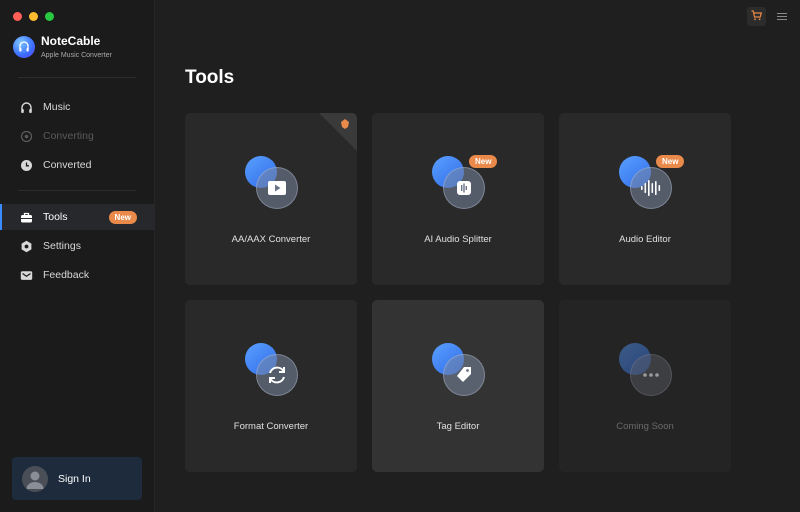  Describe the element at coordinates (67, 165) in the screenshot. I see `sidebar-item-label: Converted` at that location.